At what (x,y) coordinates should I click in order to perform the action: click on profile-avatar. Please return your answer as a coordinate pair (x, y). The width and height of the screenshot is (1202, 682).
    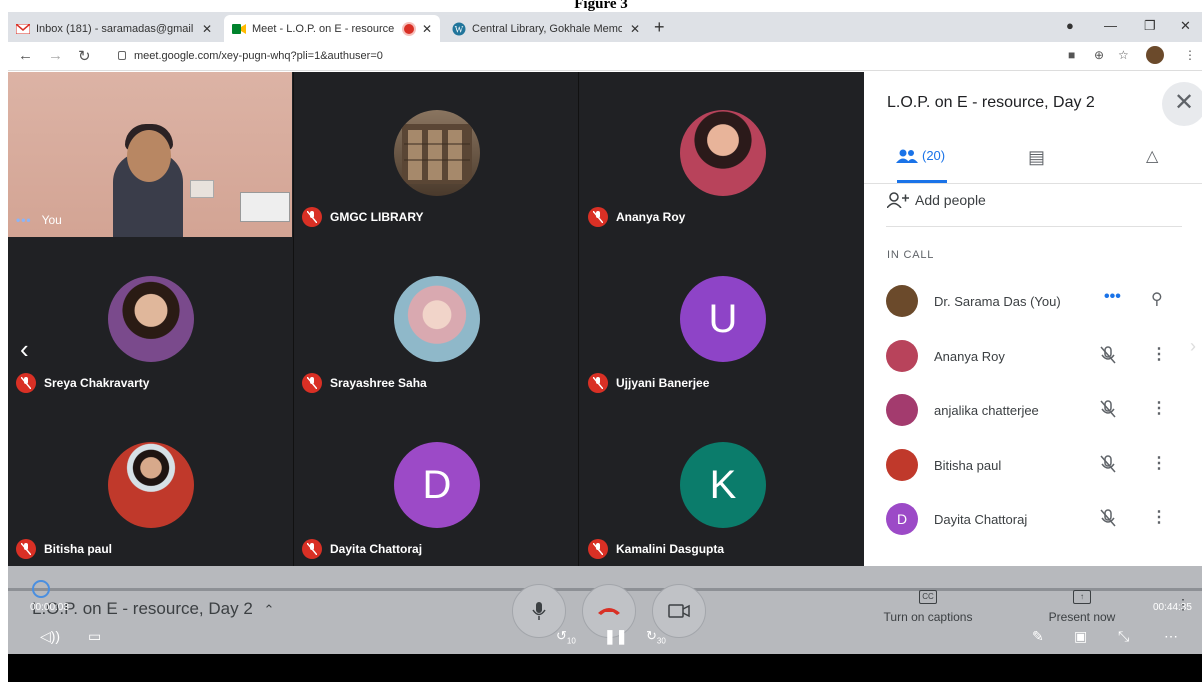
    Looking at the image, I should click on (1155, 55).